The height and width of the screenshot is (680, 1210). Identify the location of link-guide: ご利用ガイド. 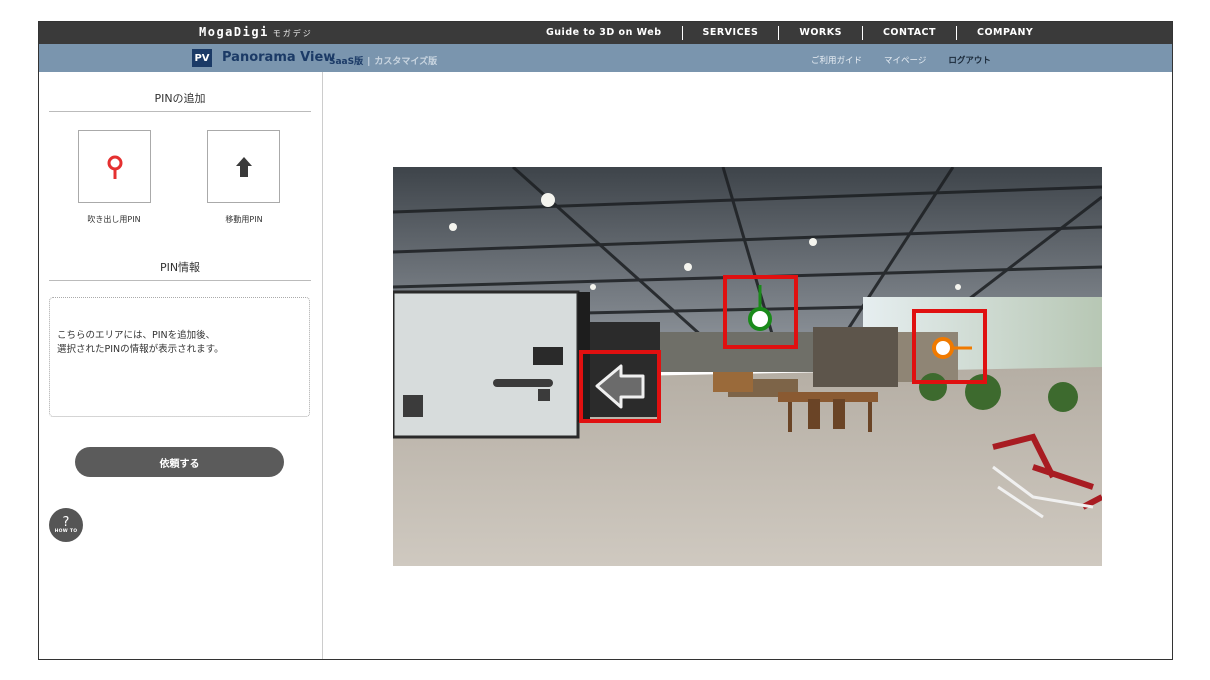
(836, 60).